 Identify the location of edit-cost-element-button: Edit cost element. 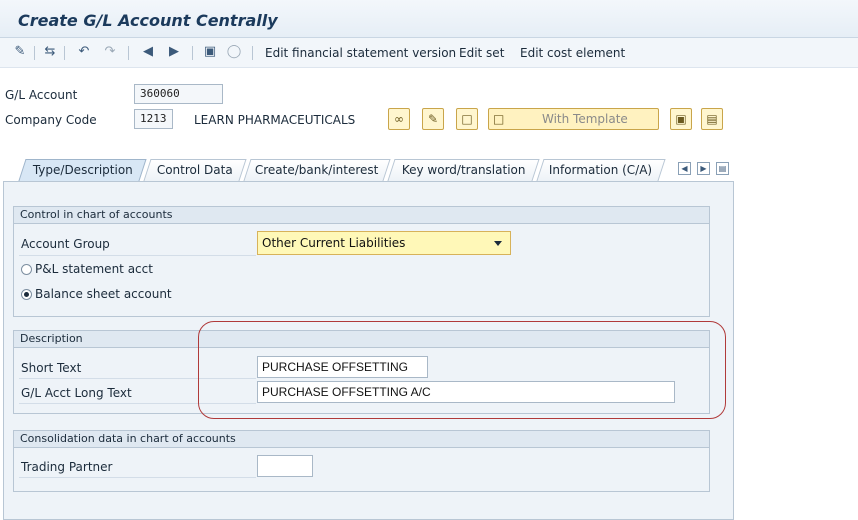
(572, 53).